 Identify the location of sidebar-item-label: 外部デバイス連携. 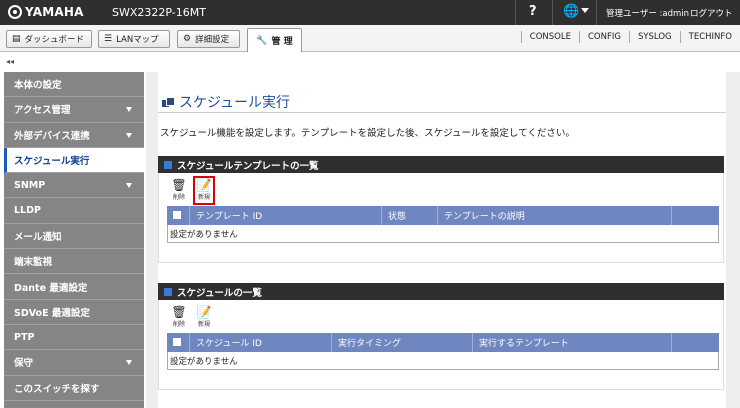
(52, 136).